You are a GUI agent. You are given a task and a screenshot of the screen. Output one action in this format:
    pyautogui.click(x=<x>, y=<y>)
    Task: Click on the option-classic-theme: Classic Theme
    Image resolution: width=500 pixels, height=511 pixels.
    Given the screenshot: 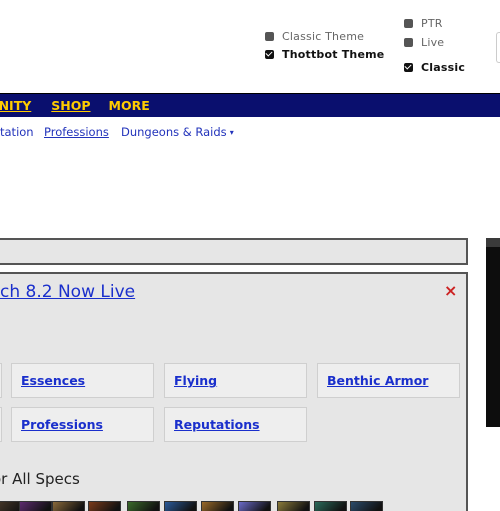 What is the action you would take?
    pyautogui.click(x=314, y=36)
    